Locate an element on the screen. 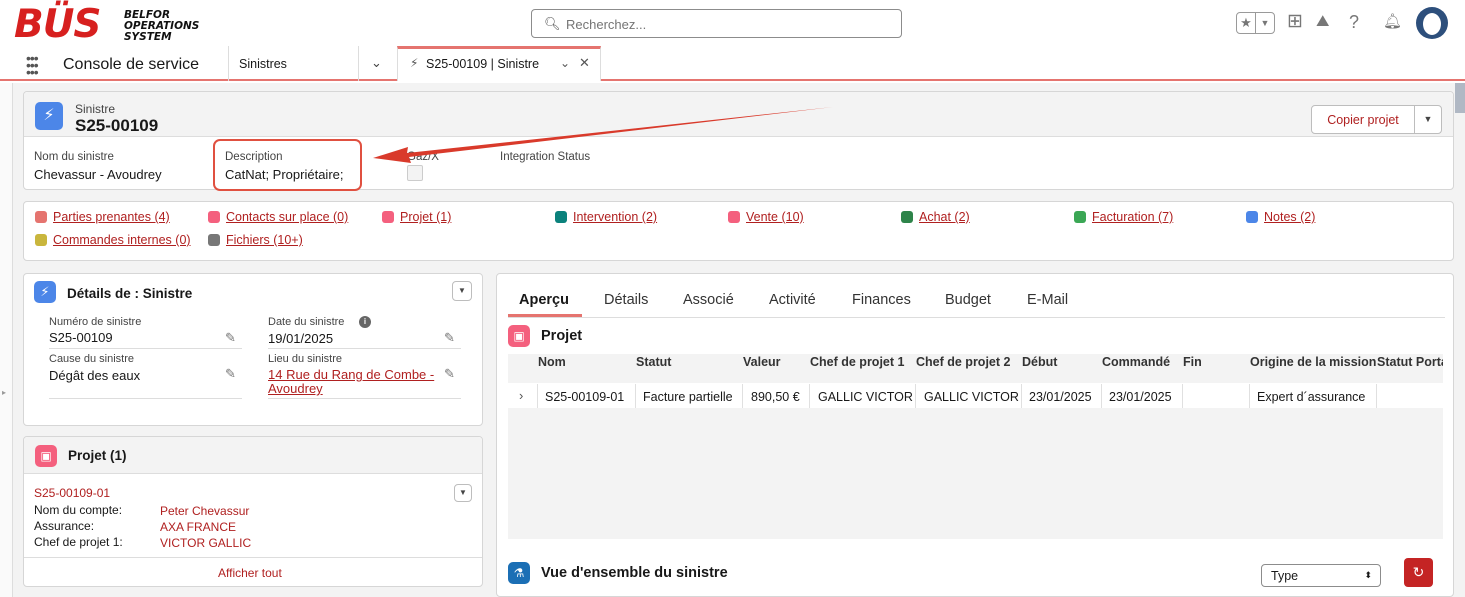 This screenshot has width=1465, height=597. field-label: Cause du sinistre is located at coordinates (91, 359).